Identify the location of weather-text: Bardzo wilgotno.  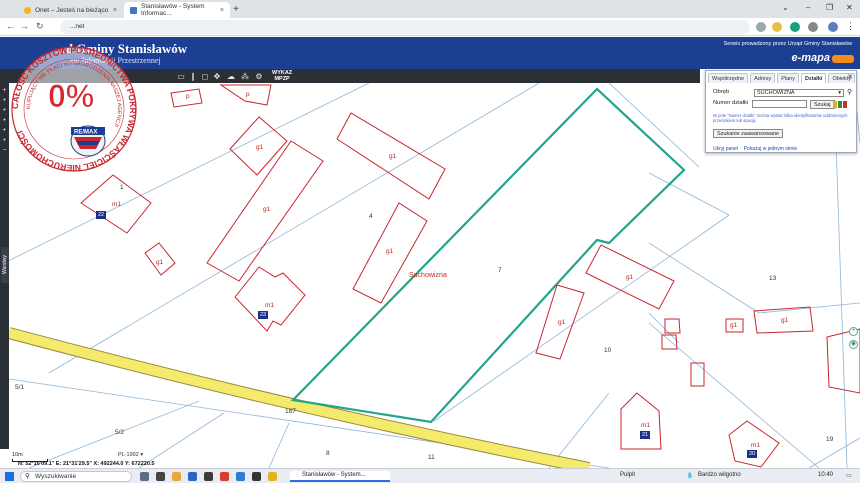
(719, 475).